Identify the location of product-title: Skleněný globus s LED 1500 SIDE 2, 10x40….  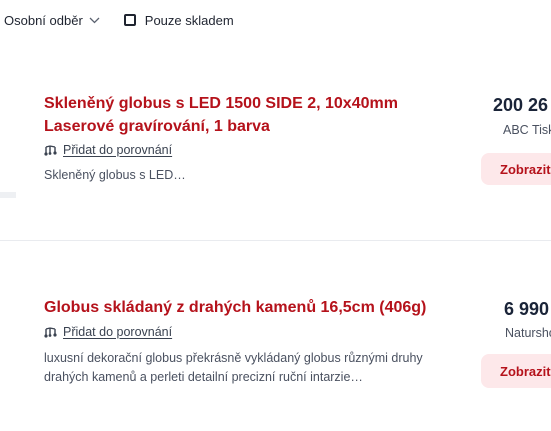
(229, 115).